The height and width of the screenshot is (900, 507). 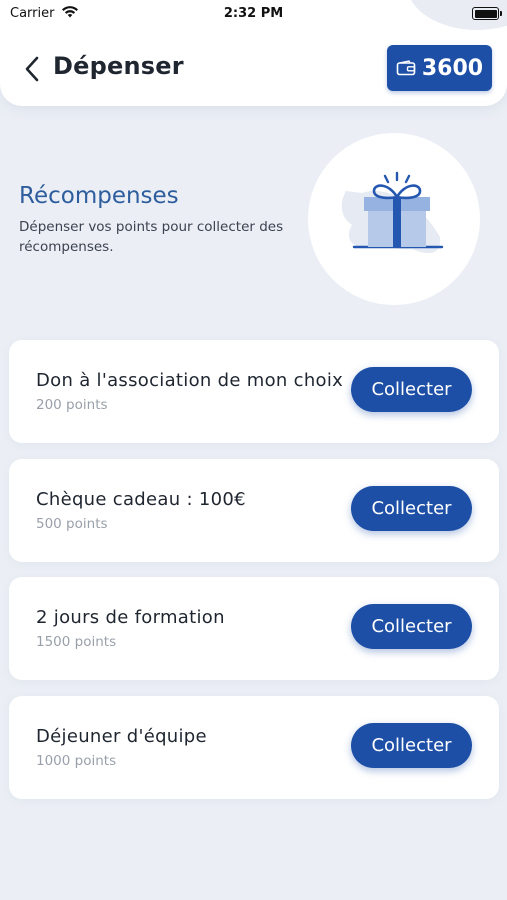 What do you see at coordinates (452, 68) in the screenshot?
I see `points-balance-value: 3600` at bounding box center [452, 68].